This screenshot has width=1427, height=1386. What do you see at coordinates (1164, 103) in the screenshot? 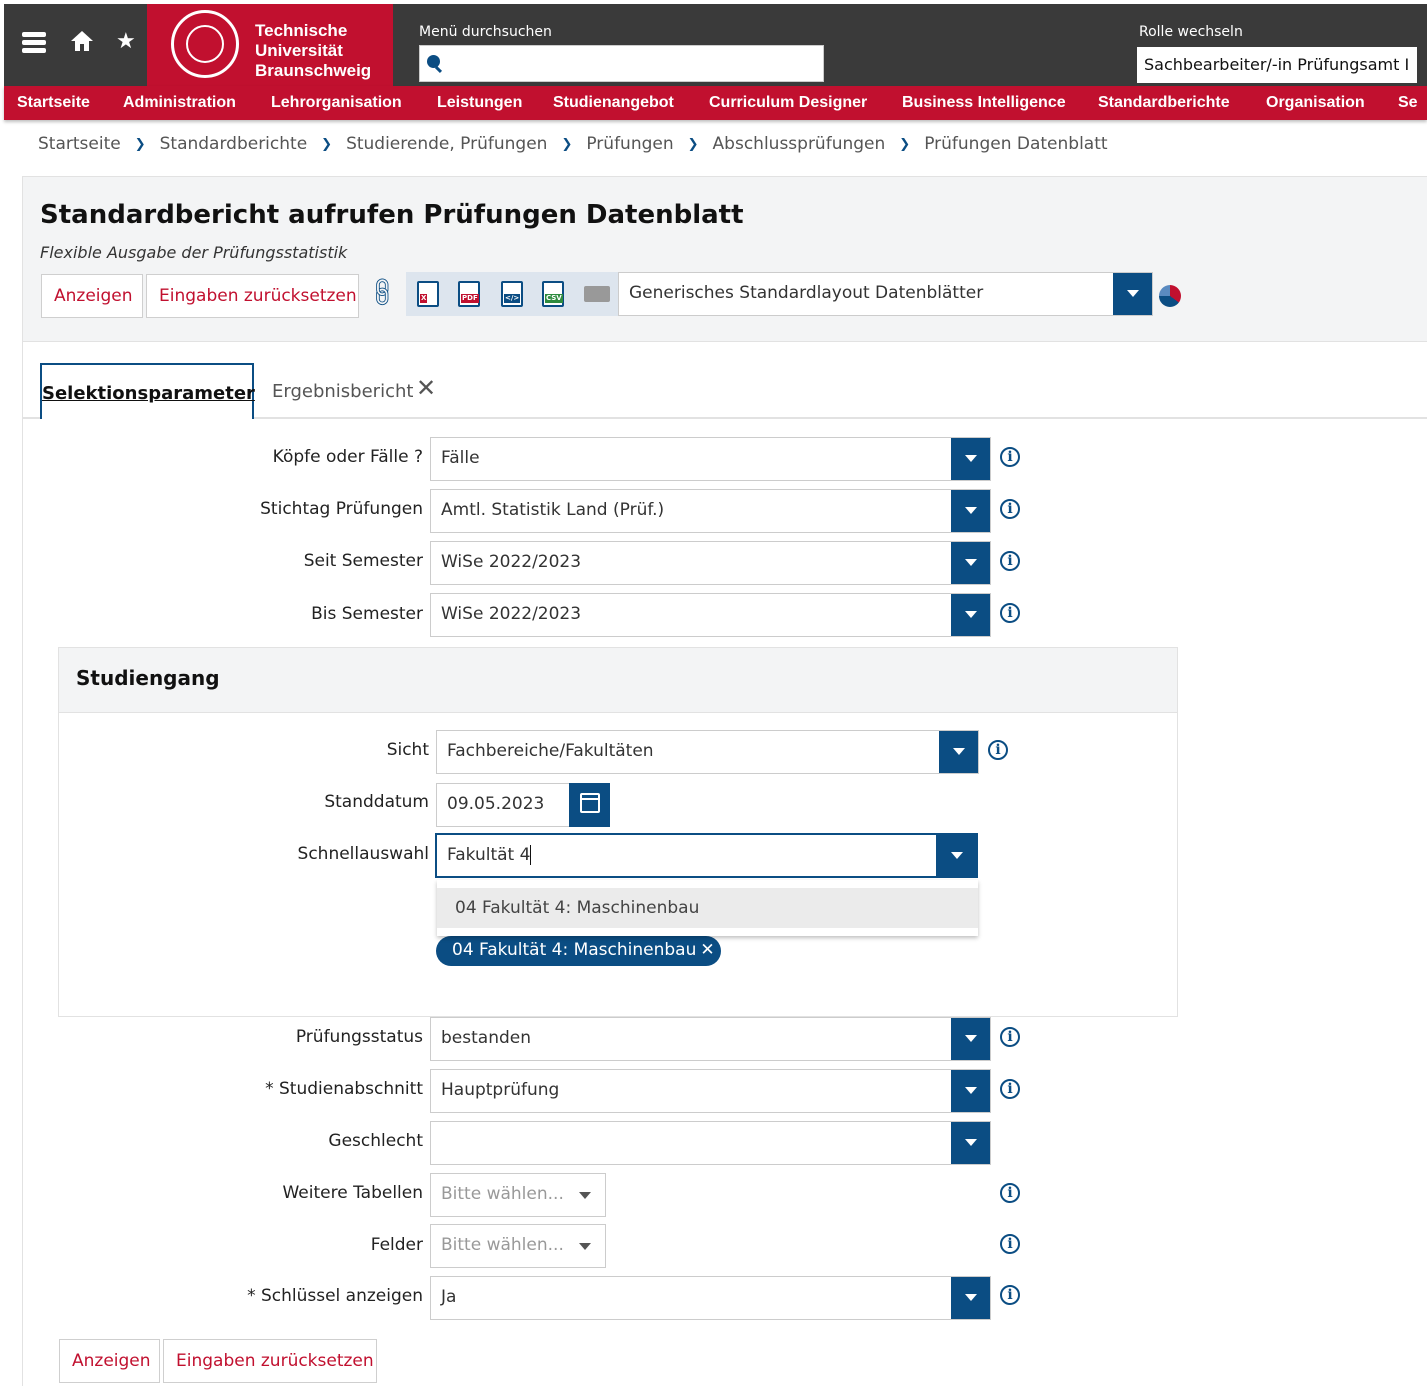
I see `nav-item-standardberichte: Standardberichte` at bounding box center [1164, 103].